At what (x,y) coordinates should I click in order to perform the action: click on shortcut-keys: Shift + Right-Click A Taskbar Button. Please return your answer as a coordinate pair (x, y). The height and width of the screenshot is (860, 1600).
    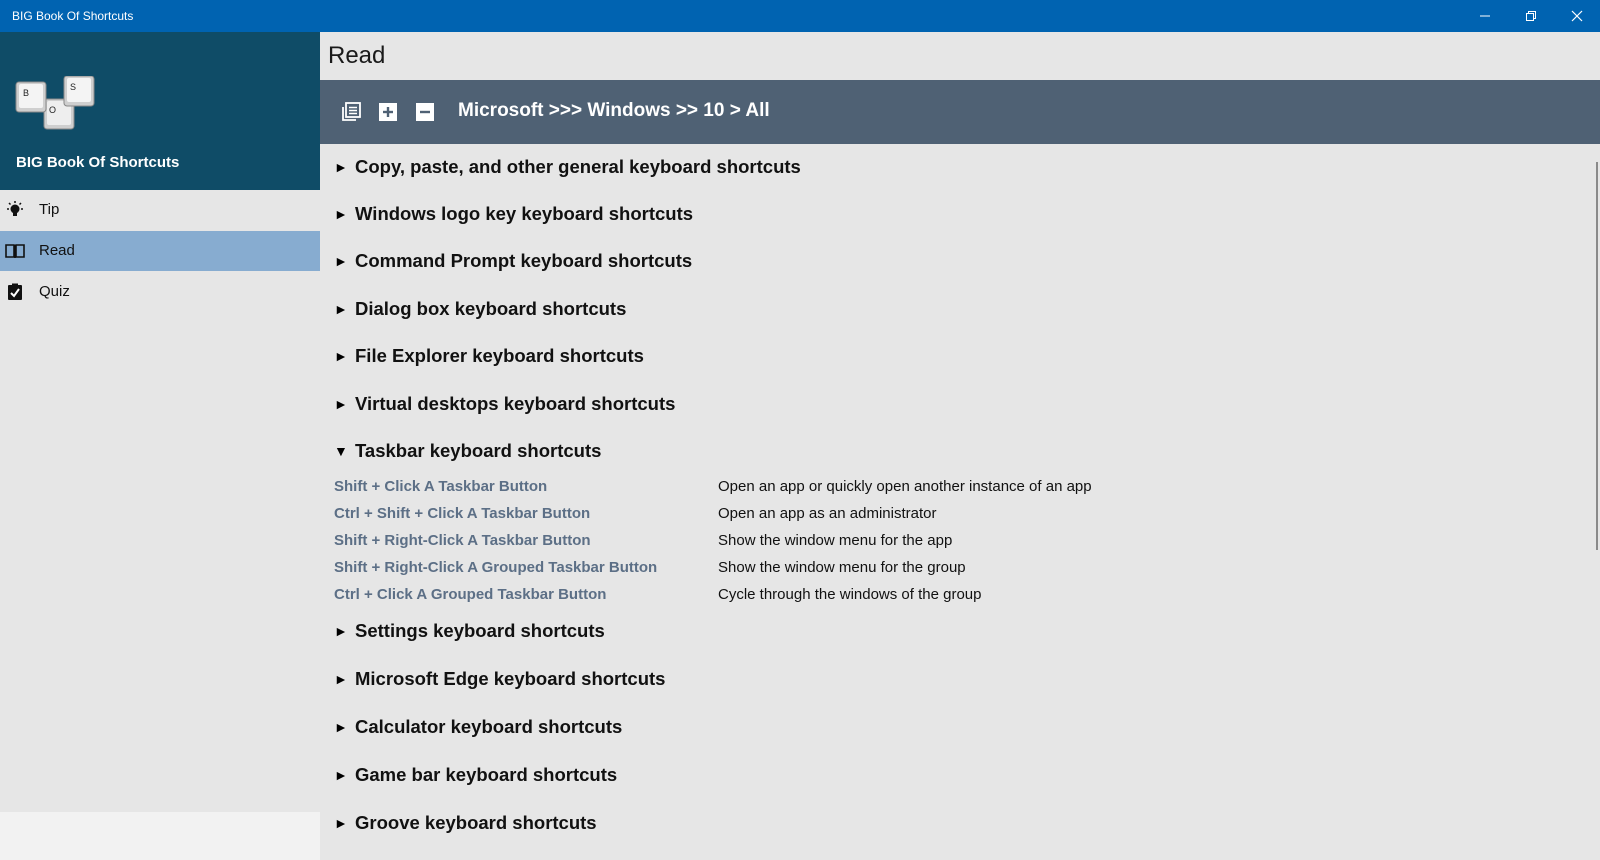
    Looking at the image, I should click on (462, 540).